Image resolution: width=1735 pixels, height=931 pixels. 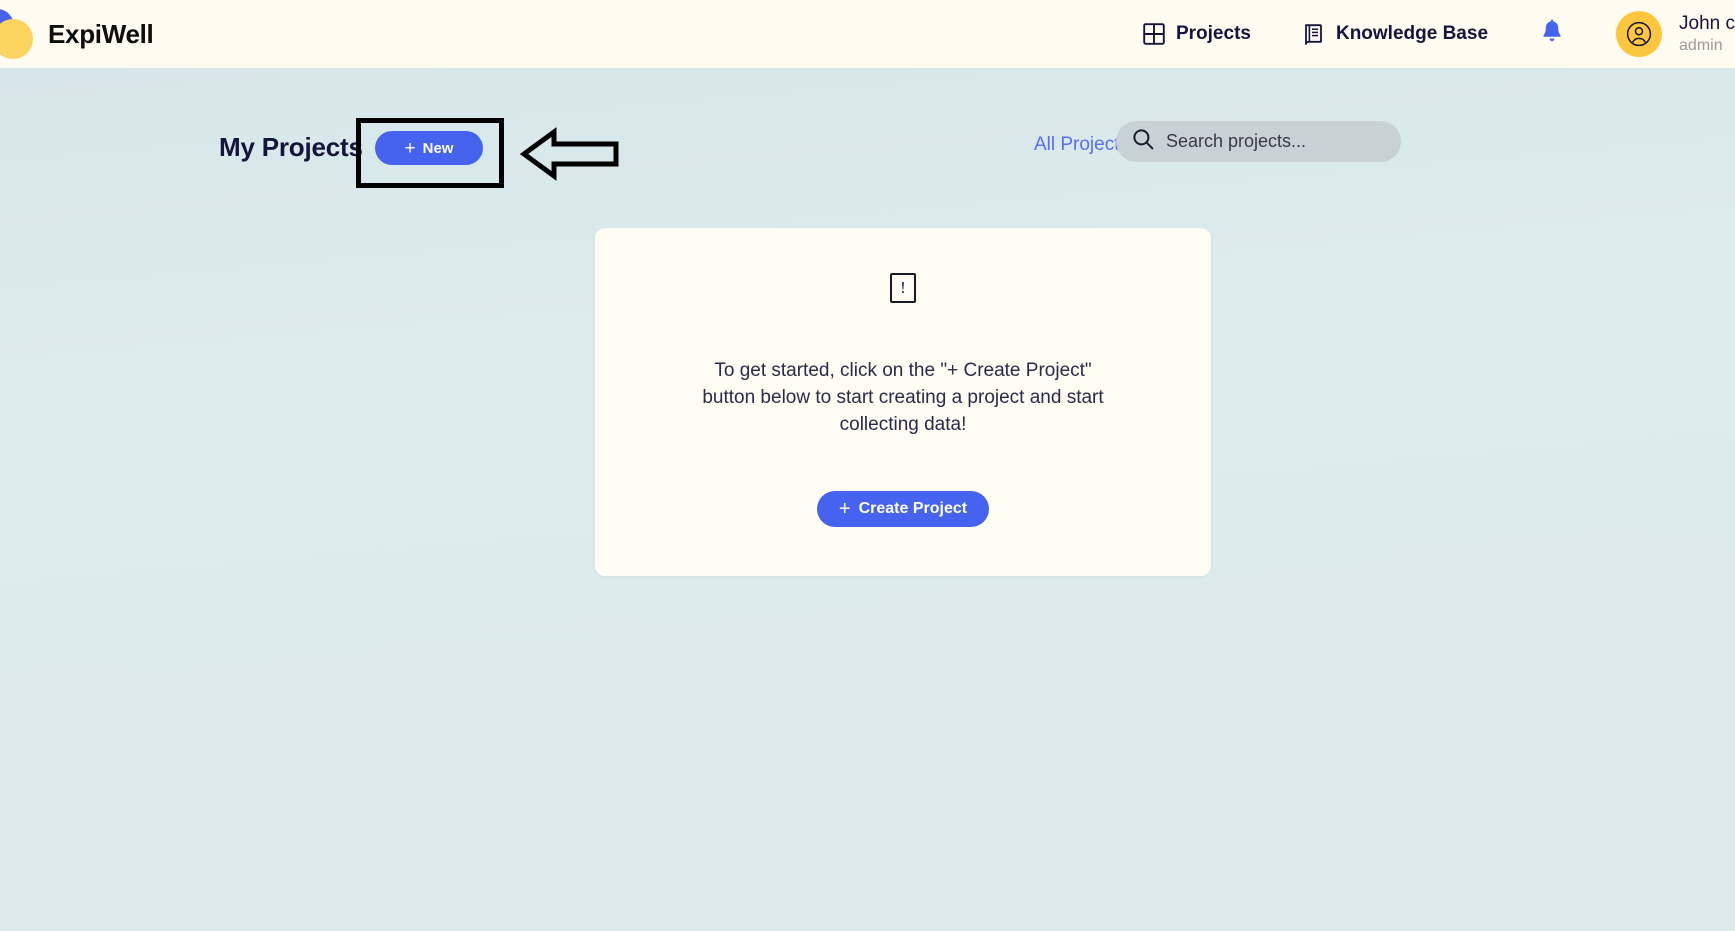 I want to click on user-profile: John c admin, so click(x=1675, y=34).